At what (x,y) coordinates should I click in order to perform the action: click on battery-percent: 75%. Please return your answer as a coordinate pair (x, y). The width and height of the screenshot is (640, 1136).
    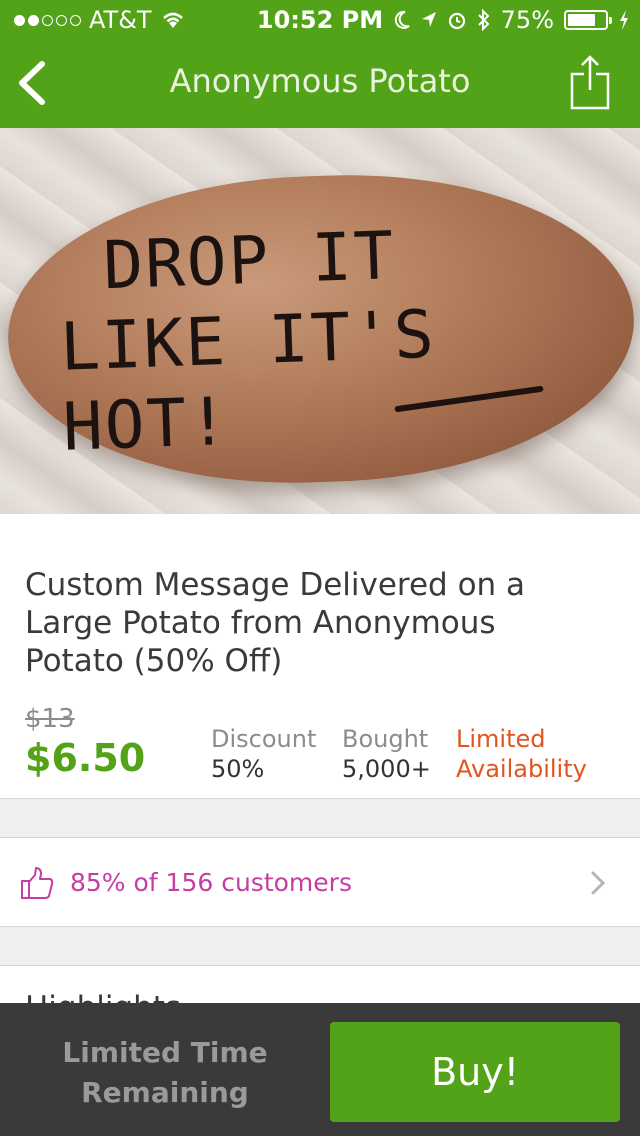
    Looking at the image, I should click on (527, 20).